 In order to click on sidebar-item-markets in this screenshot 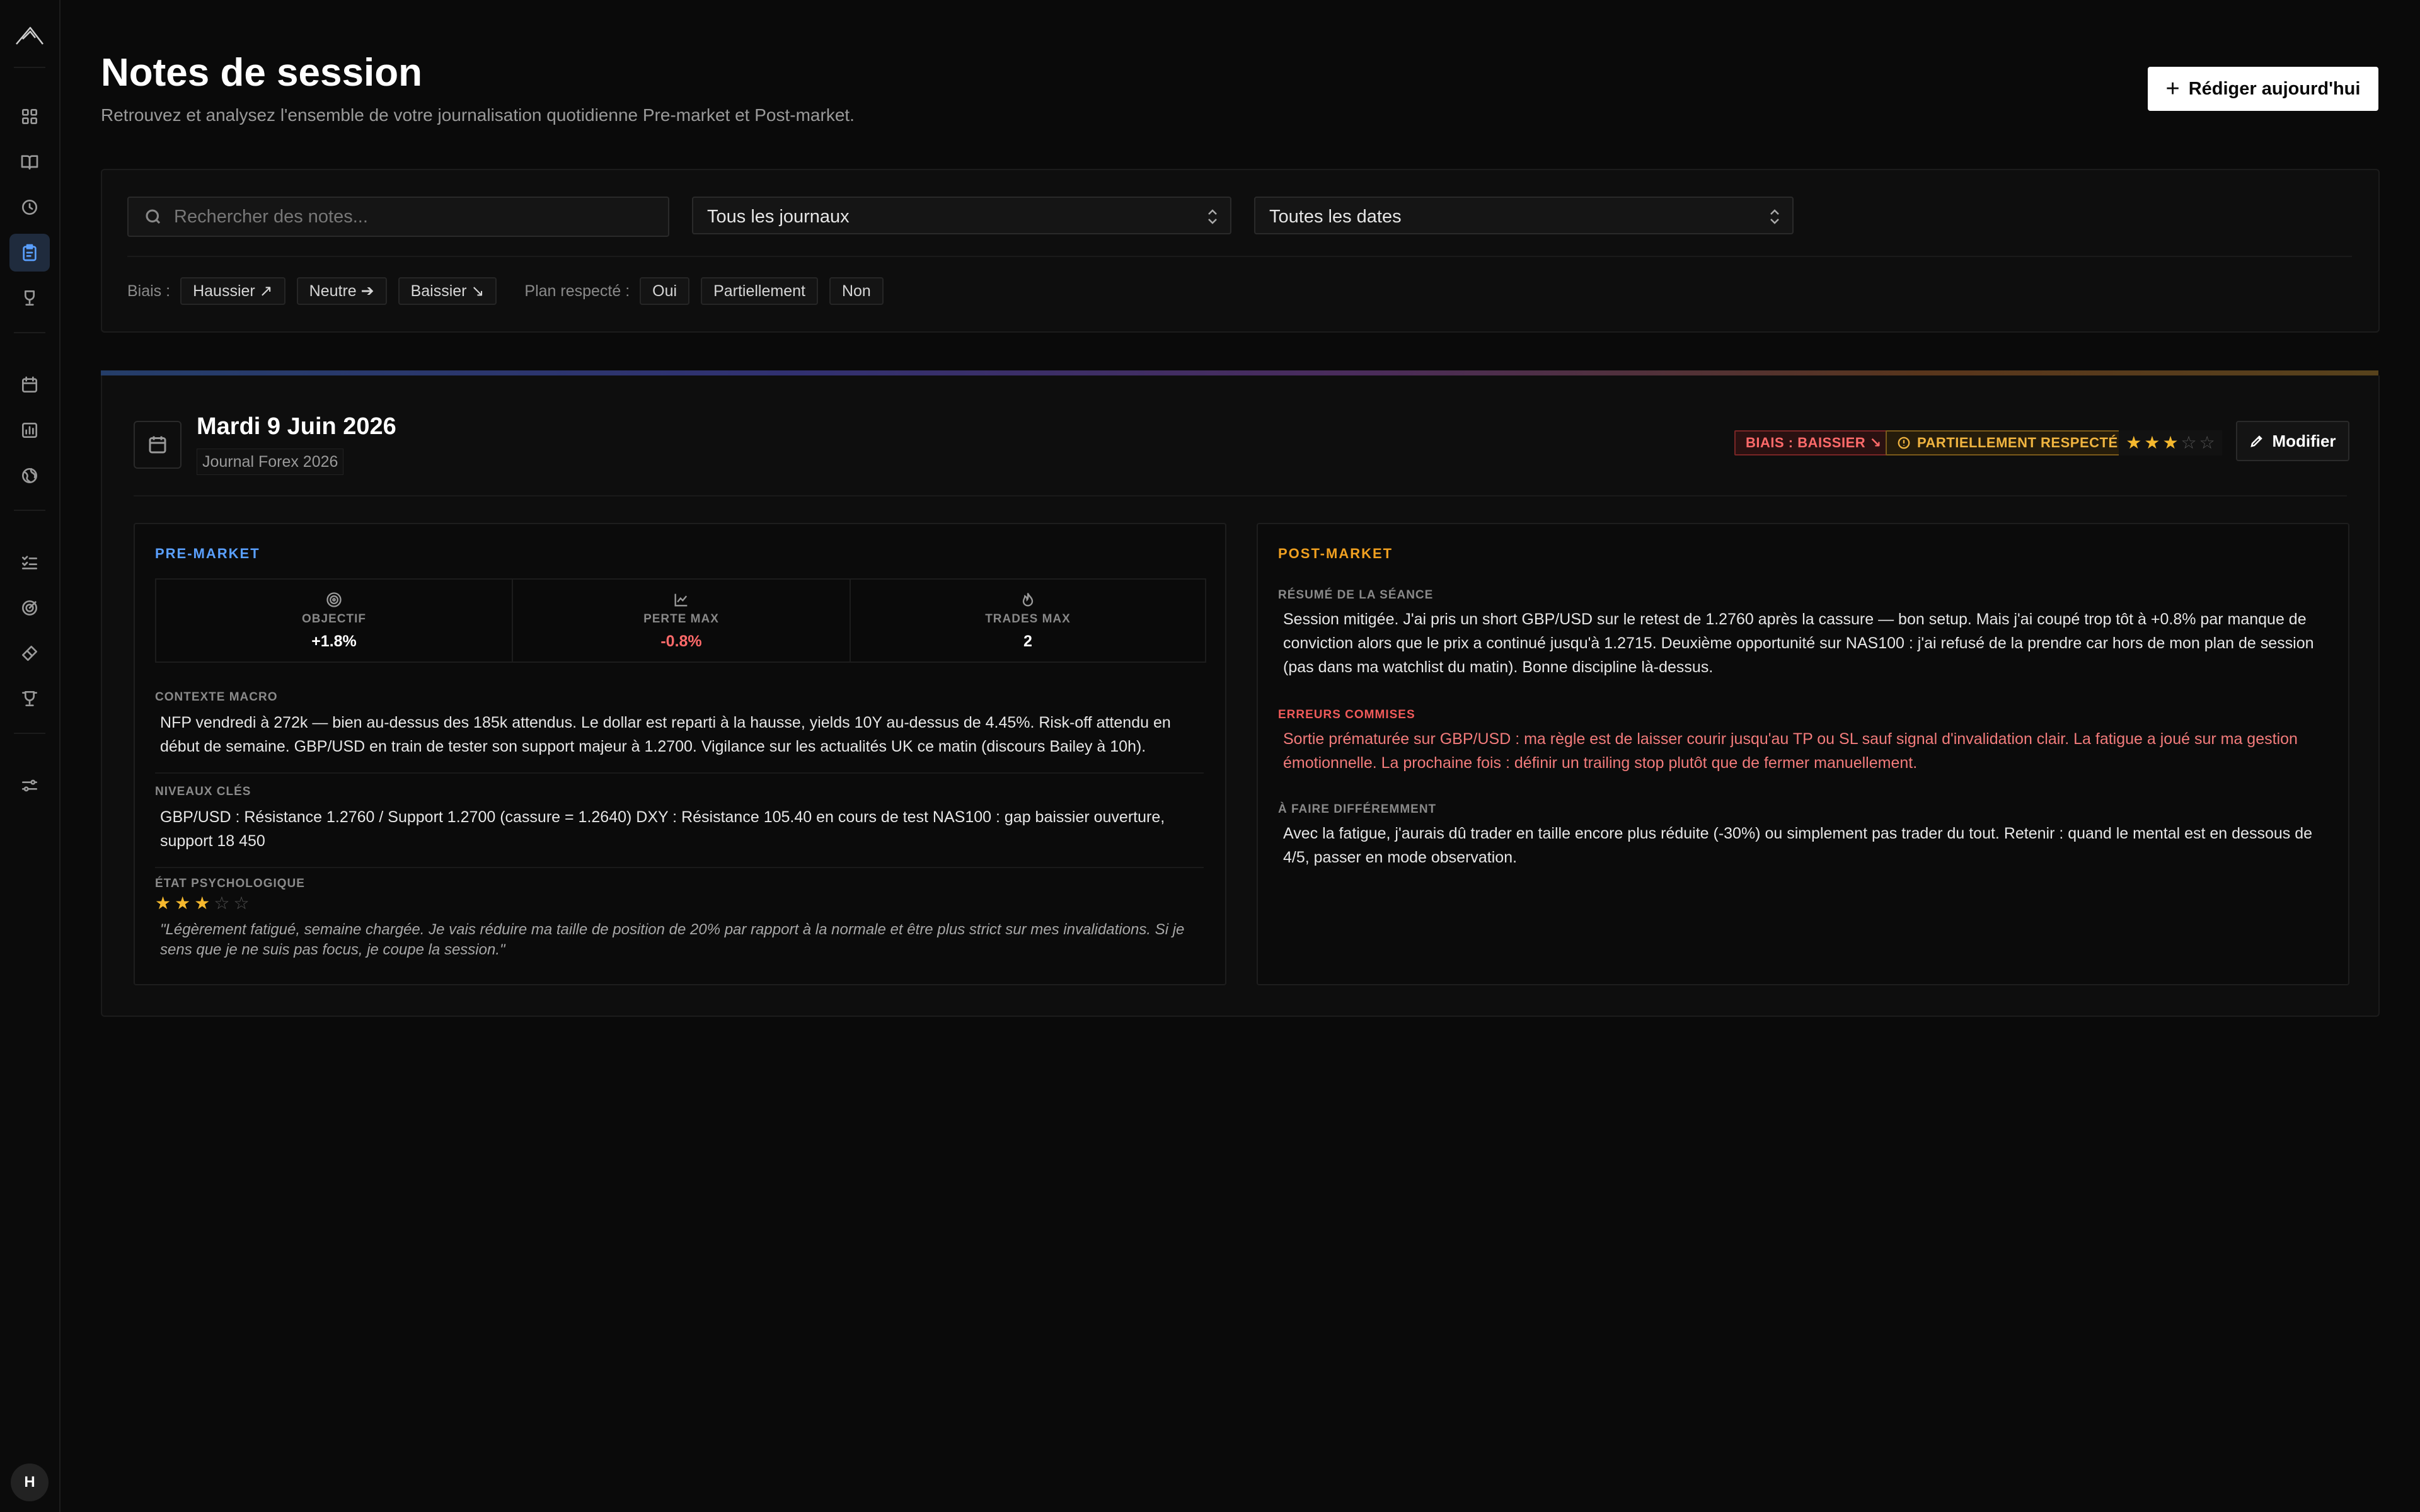, I will do `click(30, 476)`.